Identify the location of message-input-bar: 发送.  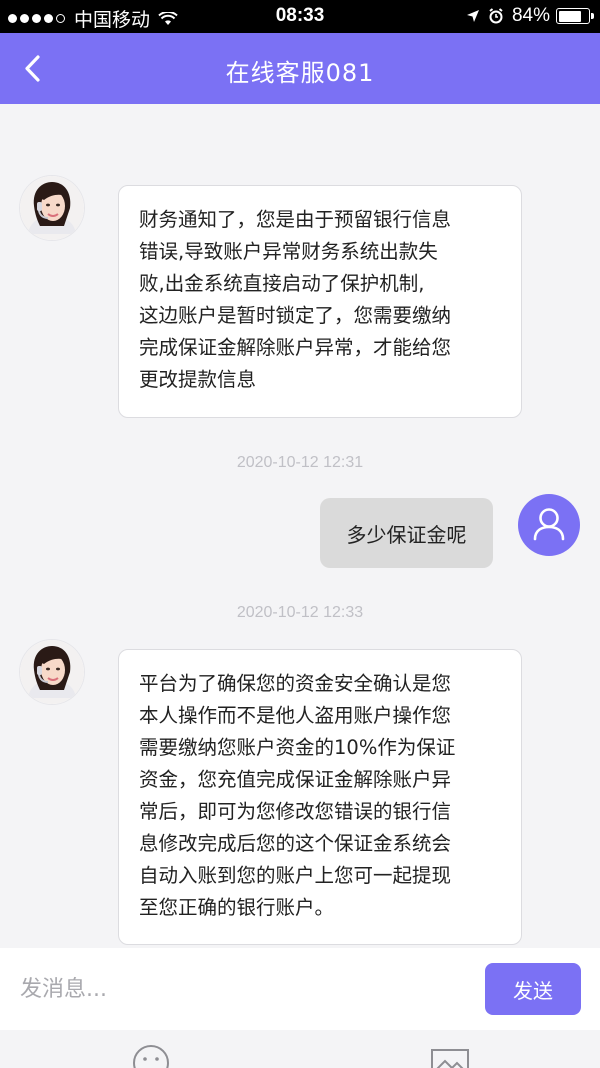
(300, 989).